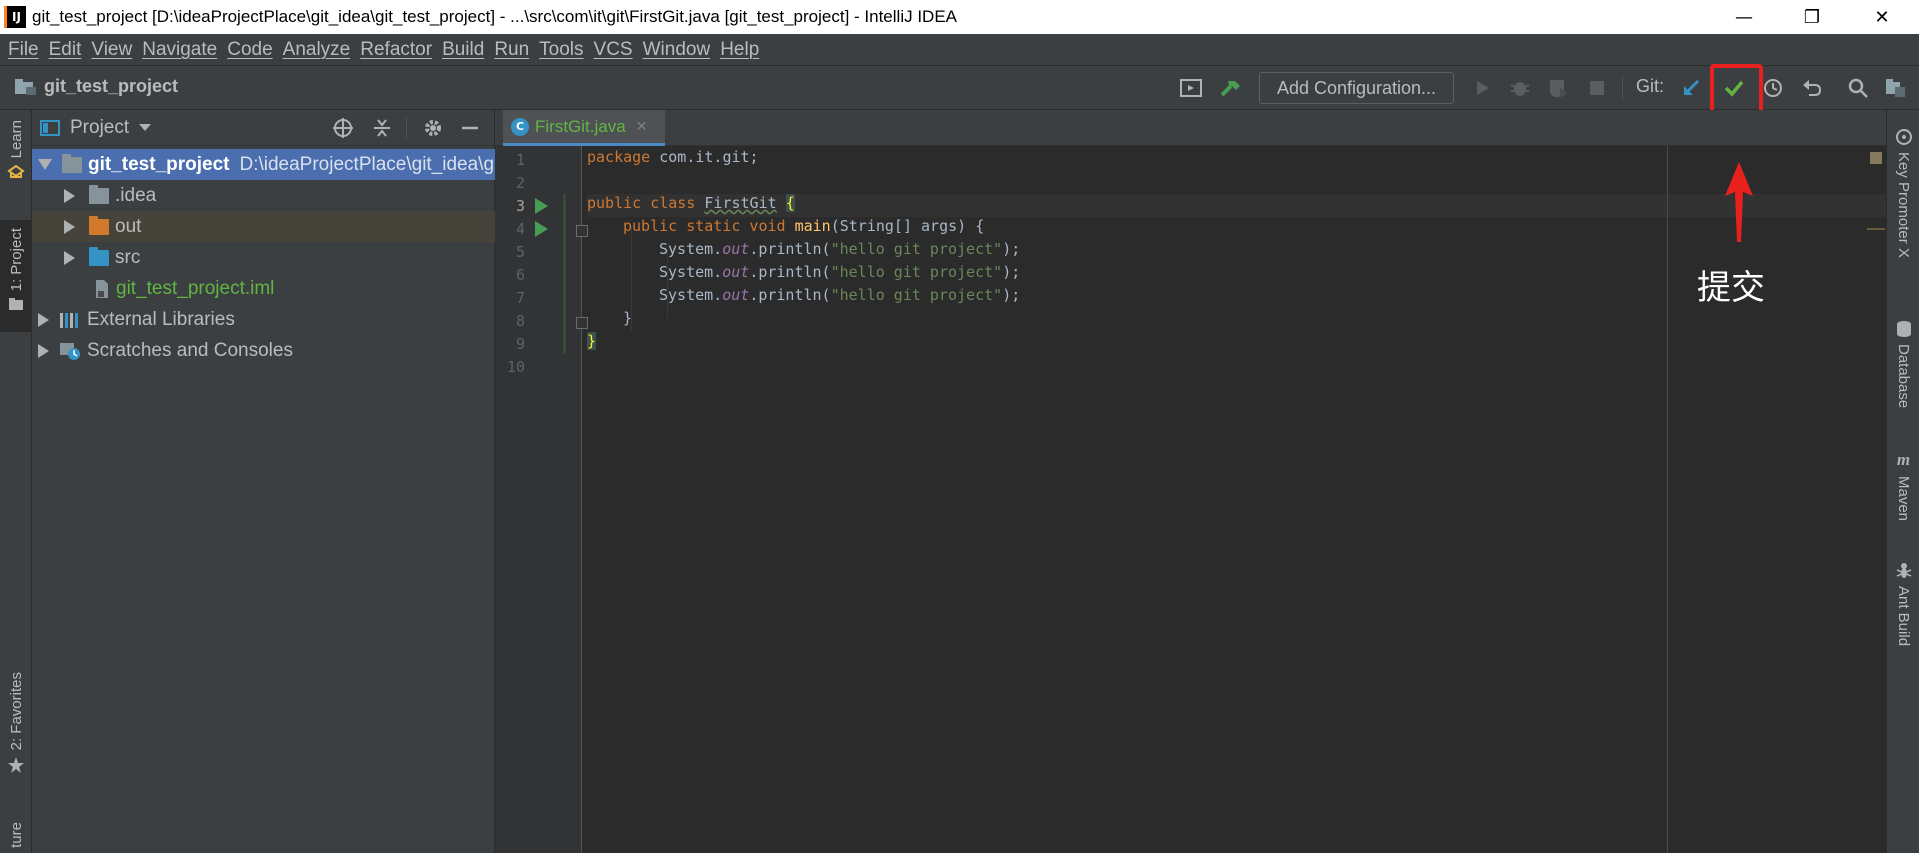 The width and height of the screenshot is (1919, 853). I want to click on expanded-arrow-icon, so click(45, 164).